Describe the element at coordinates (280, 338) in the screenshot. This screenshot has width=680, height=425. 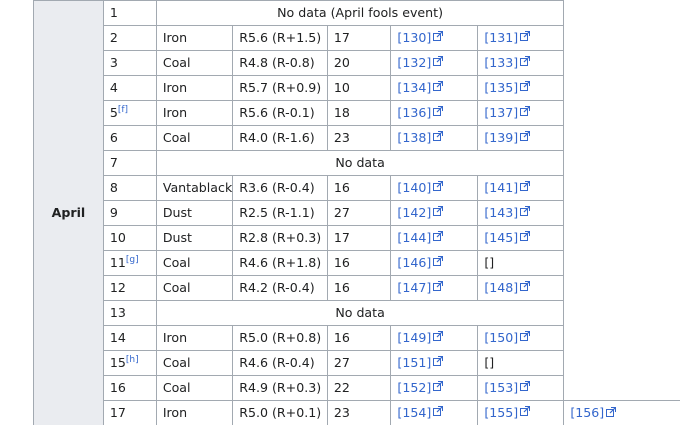
I see `rating-cell: R5.0 (R+0.8)` at that location.